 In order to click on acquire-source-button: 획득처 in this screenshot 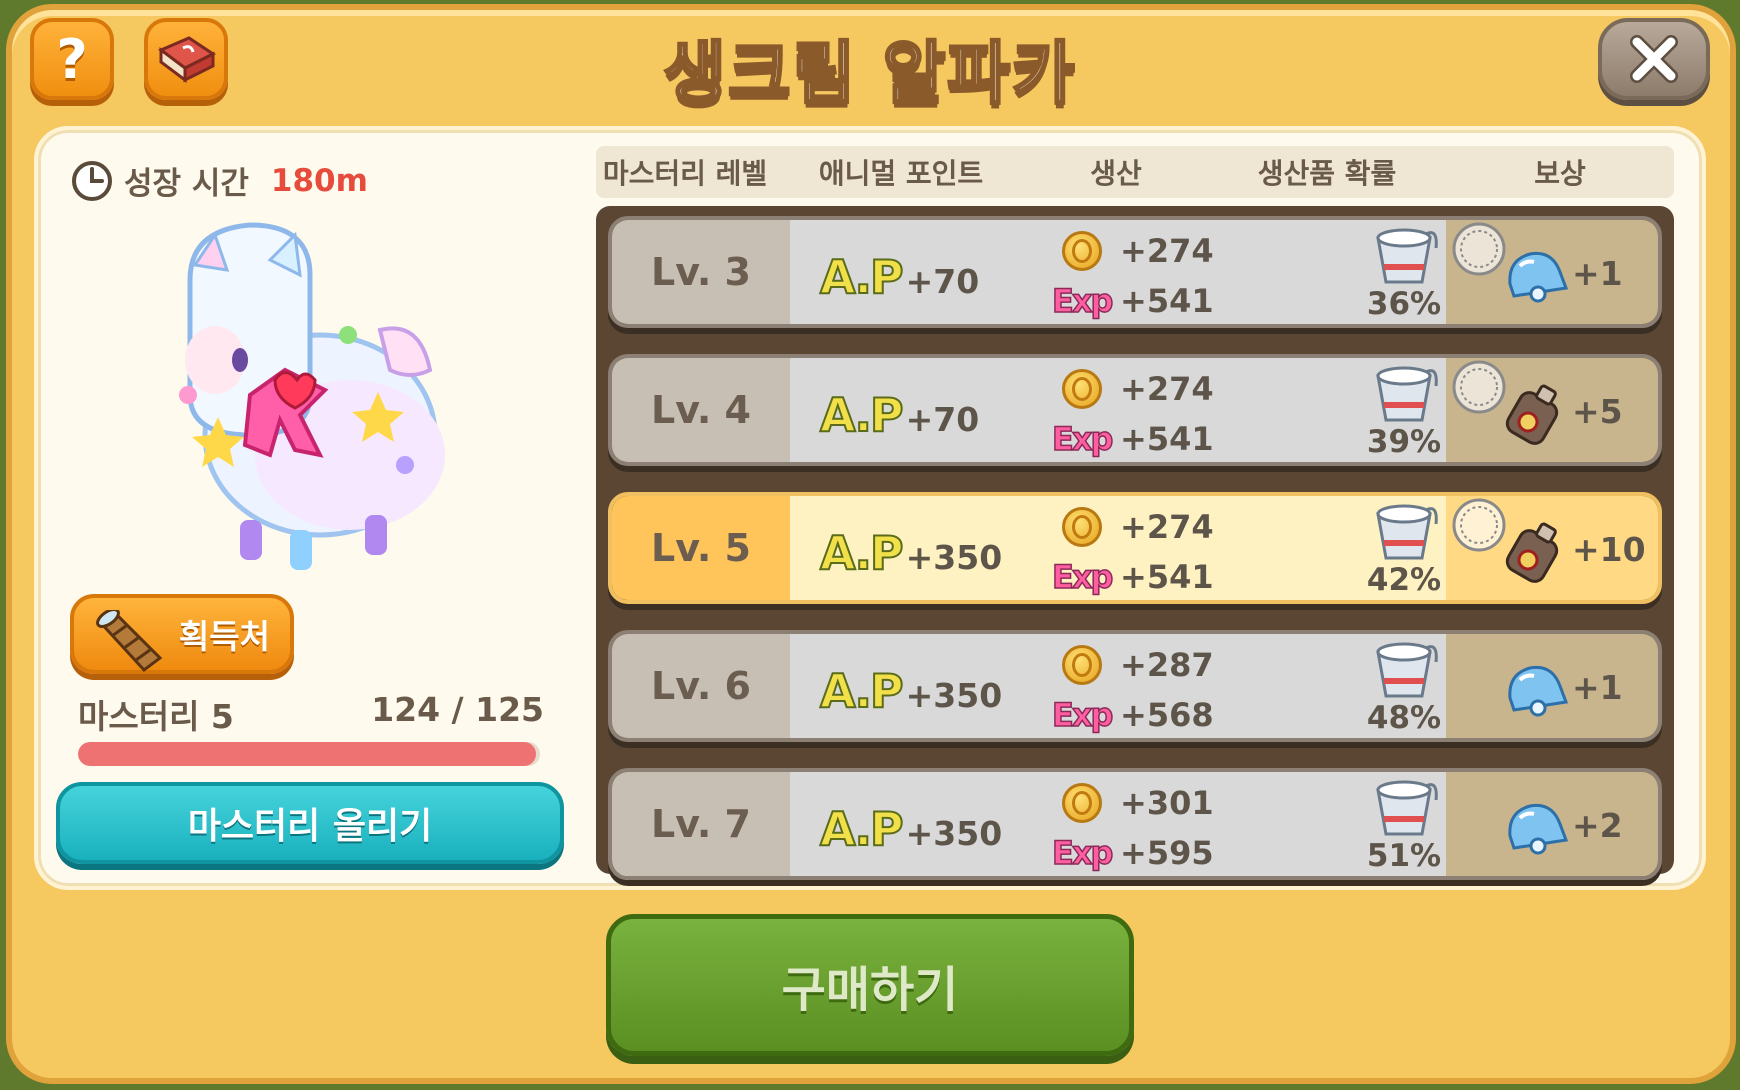, I will do `click(182, 634)`.